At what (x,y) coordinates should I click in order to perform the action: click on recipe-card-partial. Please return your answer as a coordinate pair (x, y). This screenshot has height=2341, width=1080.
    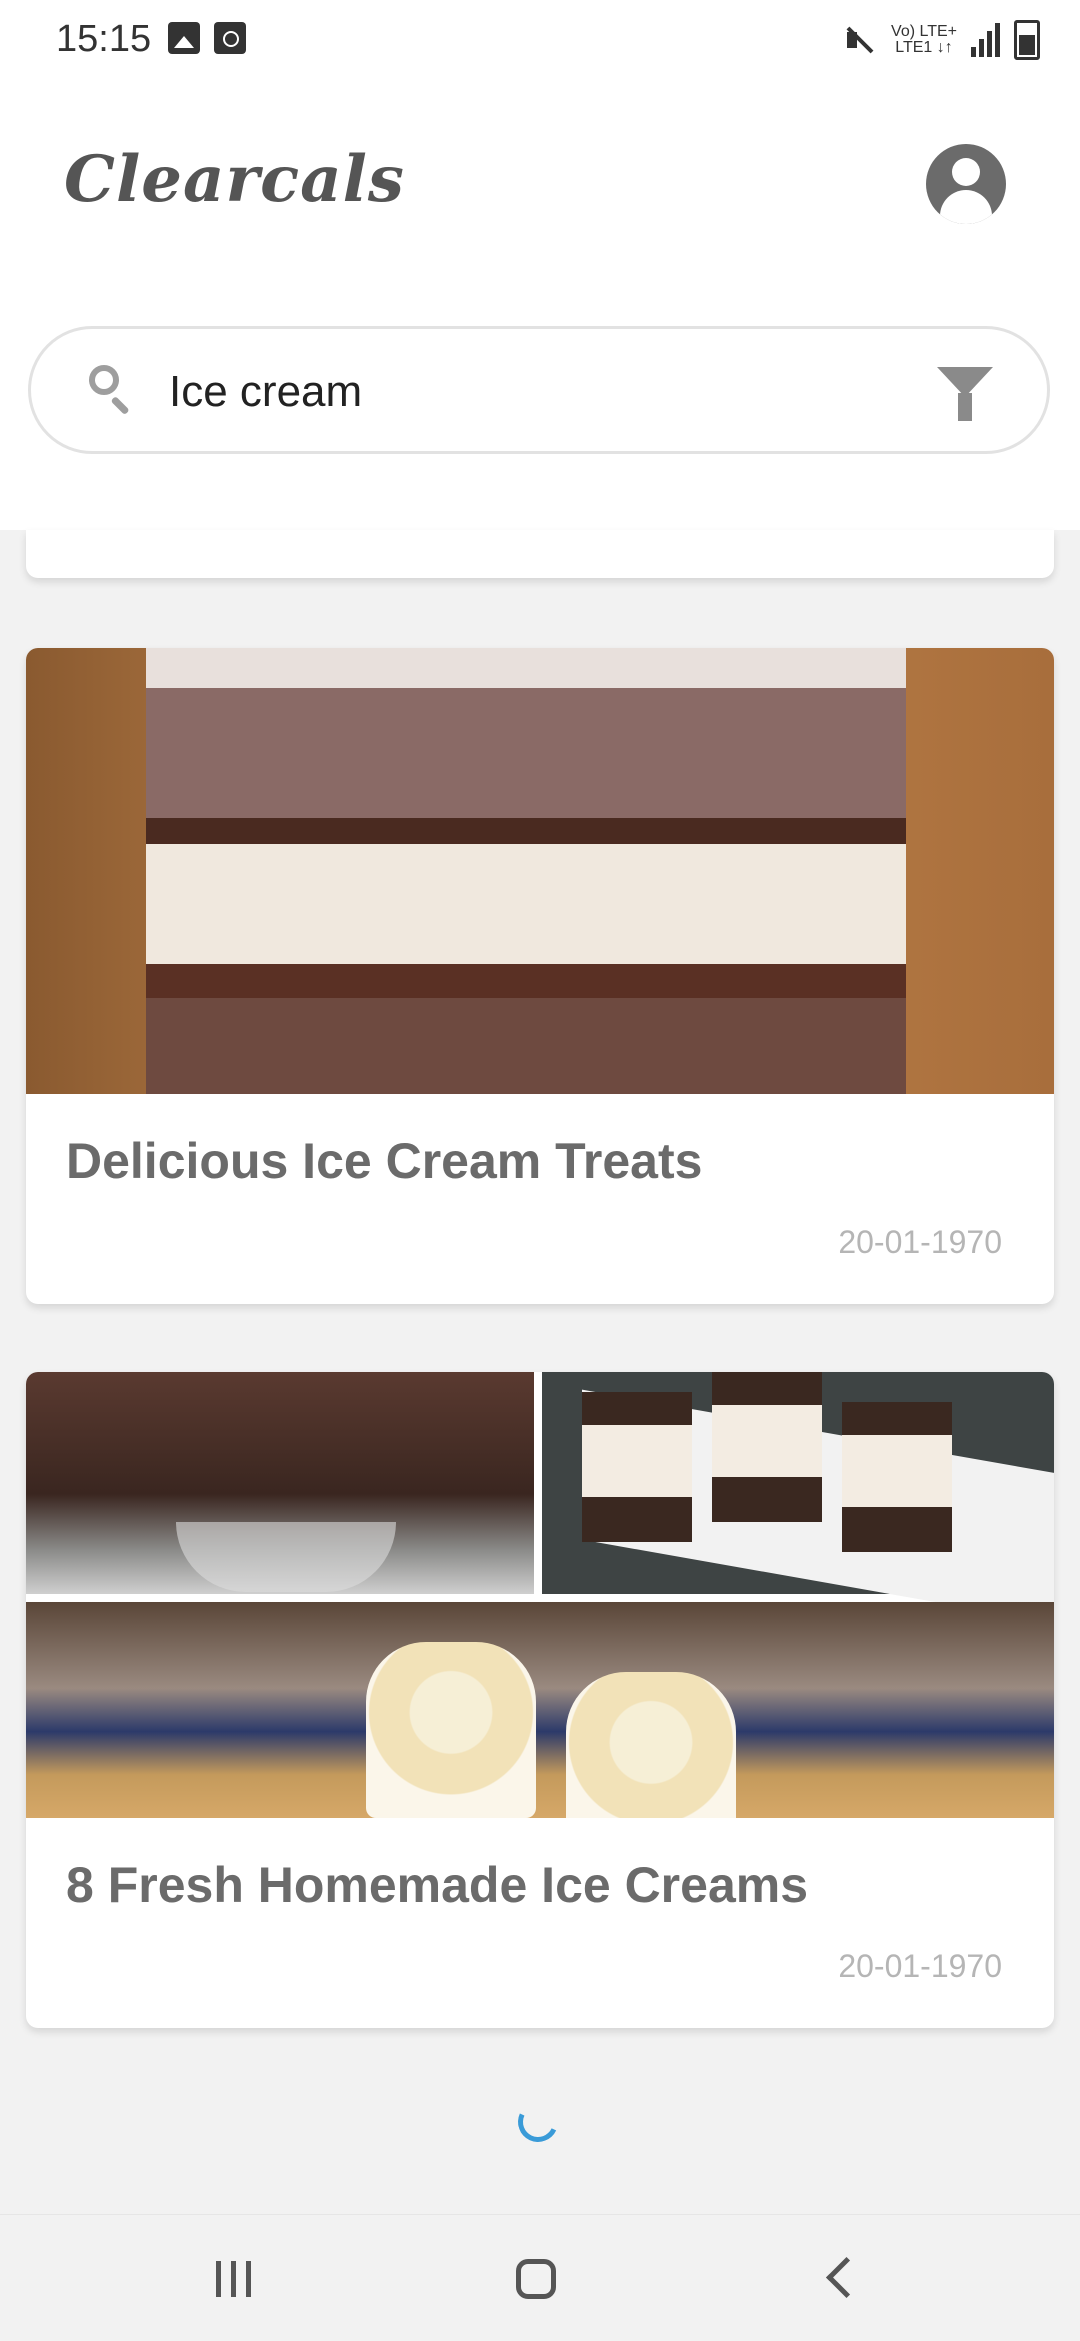
    Looking at the image, I should click on (540, 554).